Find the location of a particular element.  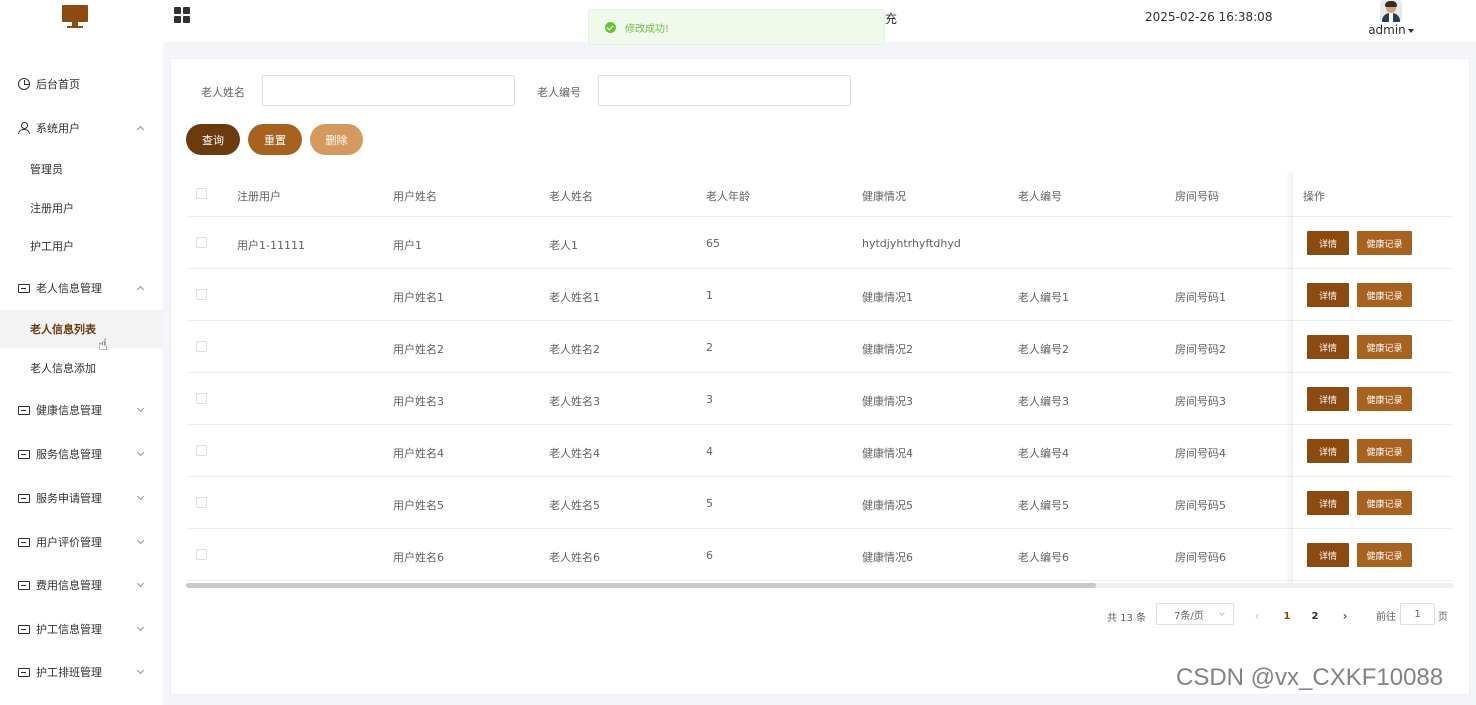

cell-elder-name: 老人姓名2 is located at coordinates (574, 349).